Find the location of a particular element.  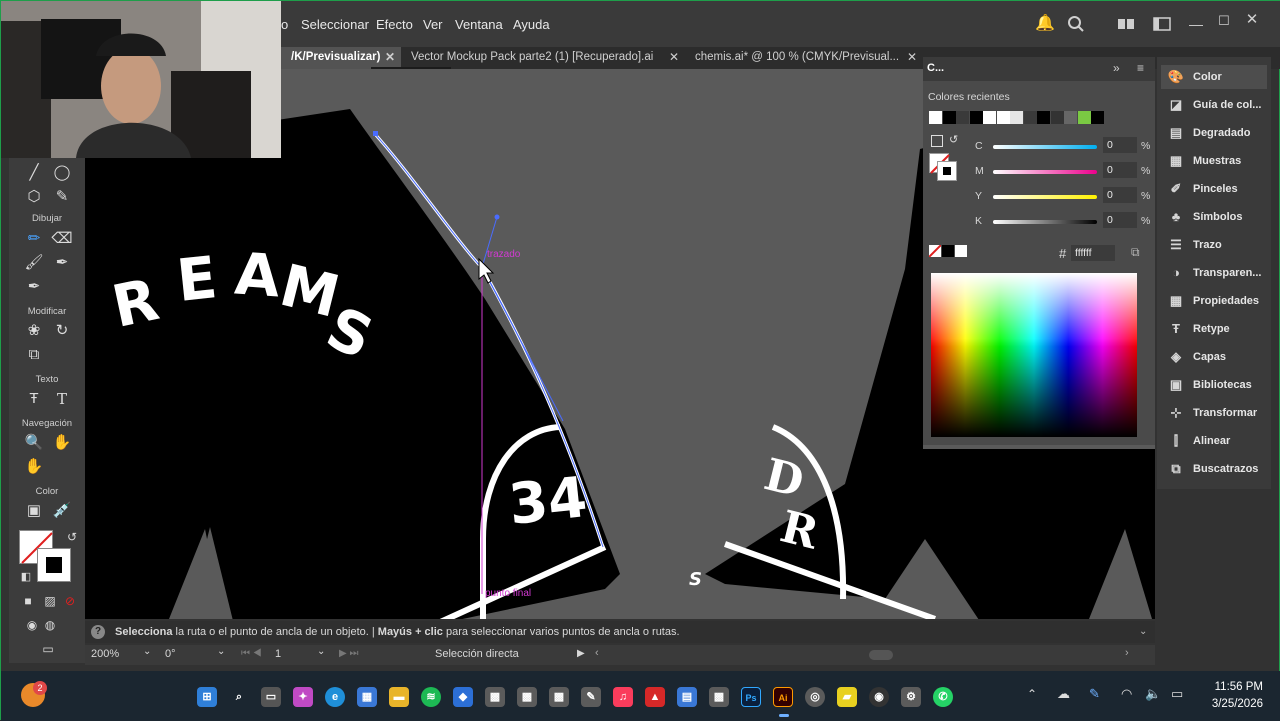

arrange-panels-icon is located at coordinates (1162, 24).